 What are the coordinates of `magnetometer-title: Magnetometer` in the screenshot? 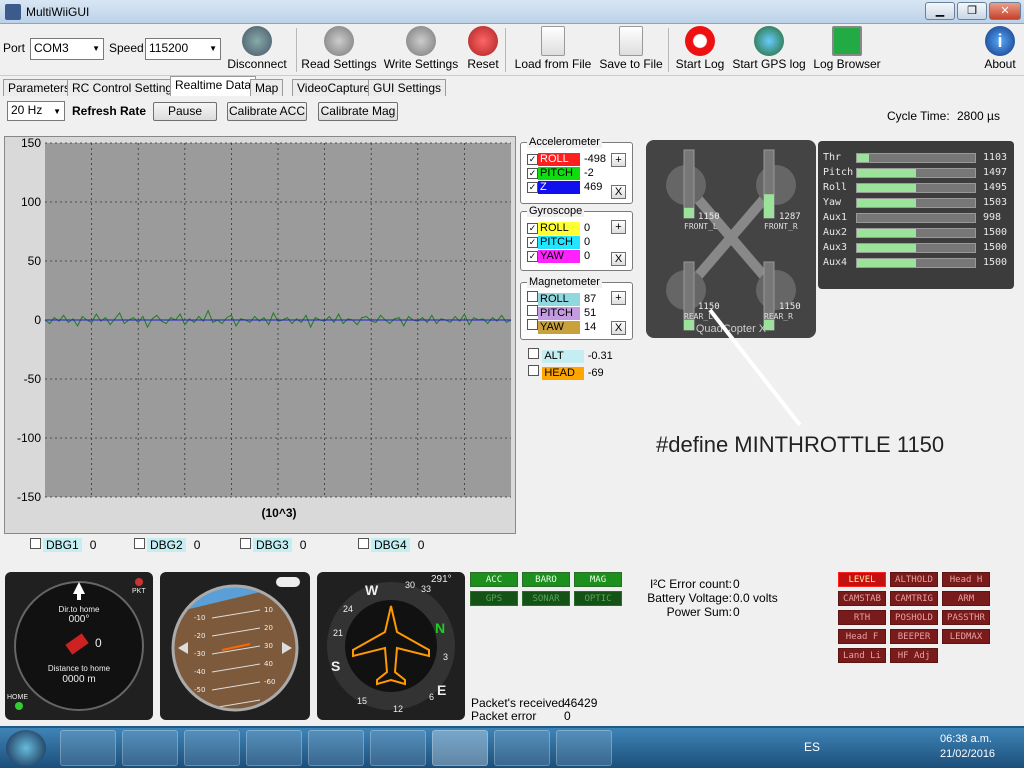 It's located at (564, 282).